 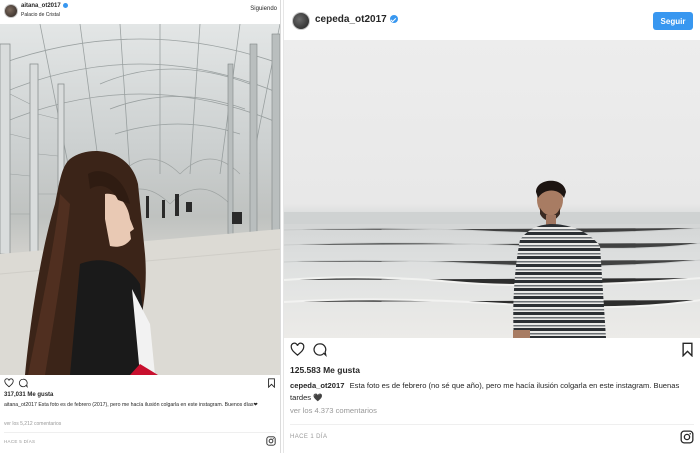 What do you see at coordinates (317, 385) in the screenshot?
I see `caption-username: cepeda_ot2017` at bounding box center [317, 385].